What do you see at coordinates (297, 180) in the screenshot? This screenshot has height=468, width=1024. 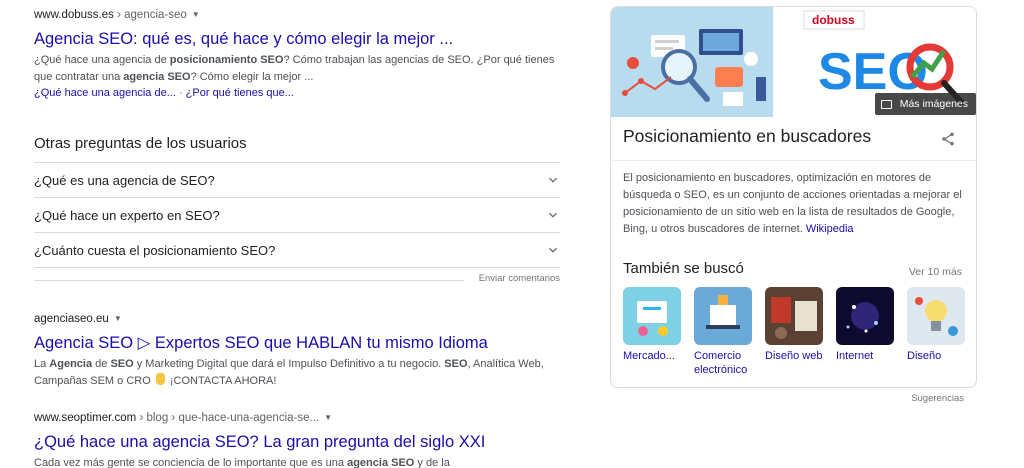 I see `paa-question: ¿Qué es una agencia de SEO?` at bounding box center [297, 180].